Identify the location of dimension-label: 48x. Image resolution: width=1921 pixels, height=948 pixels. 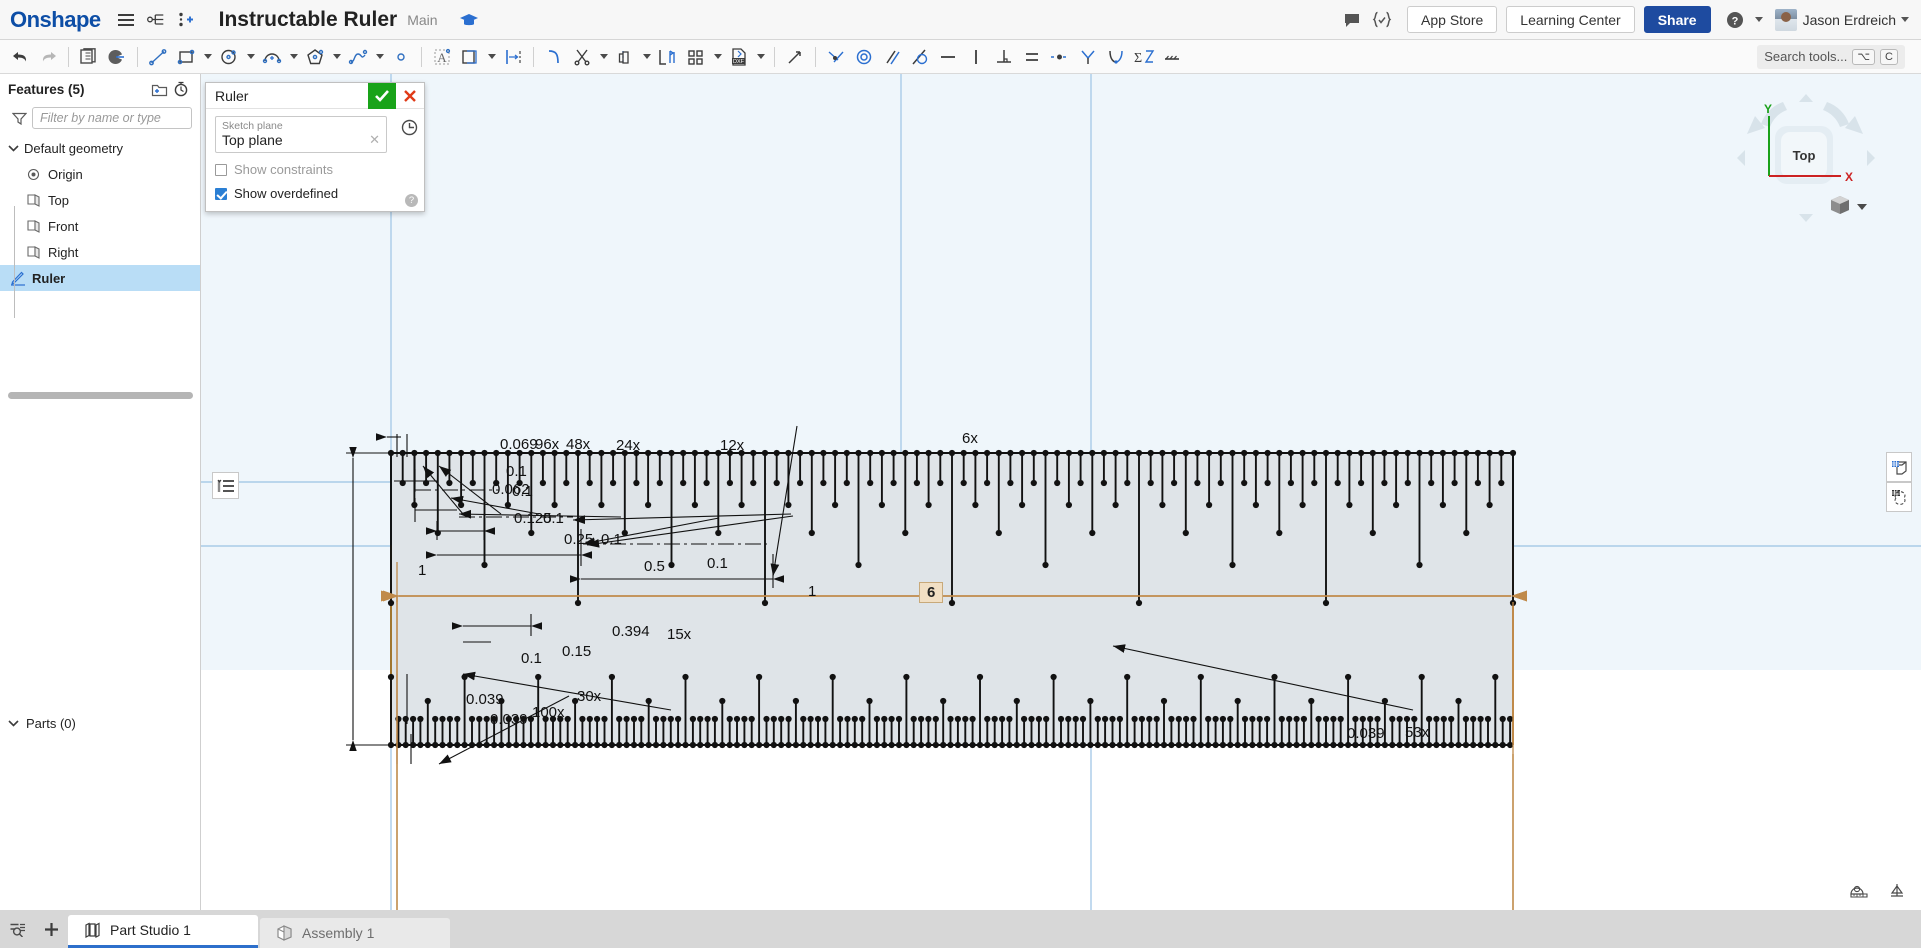
(578, 444).